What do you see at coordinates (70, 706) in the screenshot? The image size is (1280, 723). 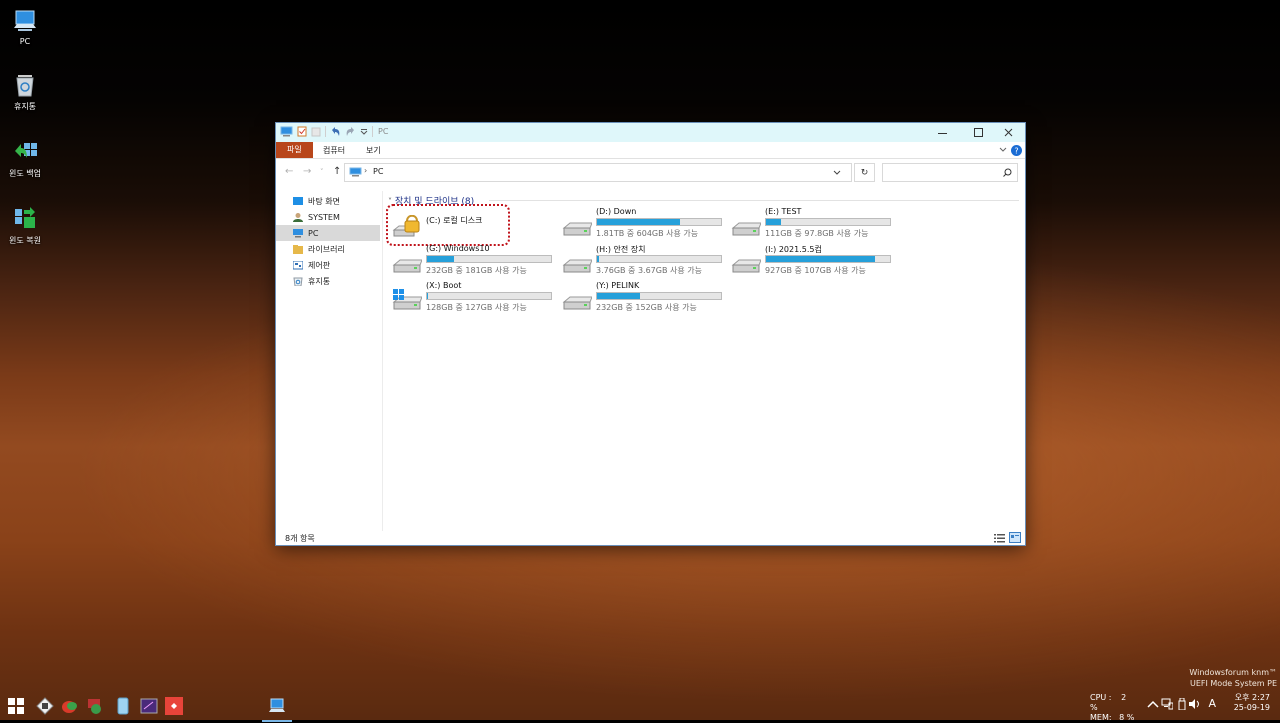 I see `disk-tool-icon` at bounding box center [70, 706].